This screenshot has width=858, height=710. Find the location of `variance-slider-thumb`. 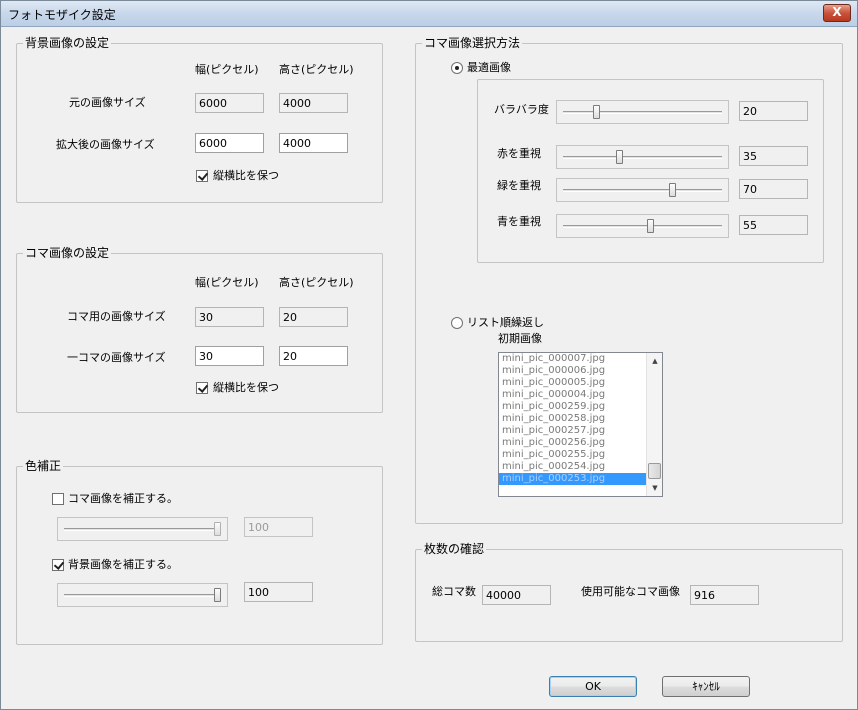

variance-slider-thumb is located at coordinates (596, 112).